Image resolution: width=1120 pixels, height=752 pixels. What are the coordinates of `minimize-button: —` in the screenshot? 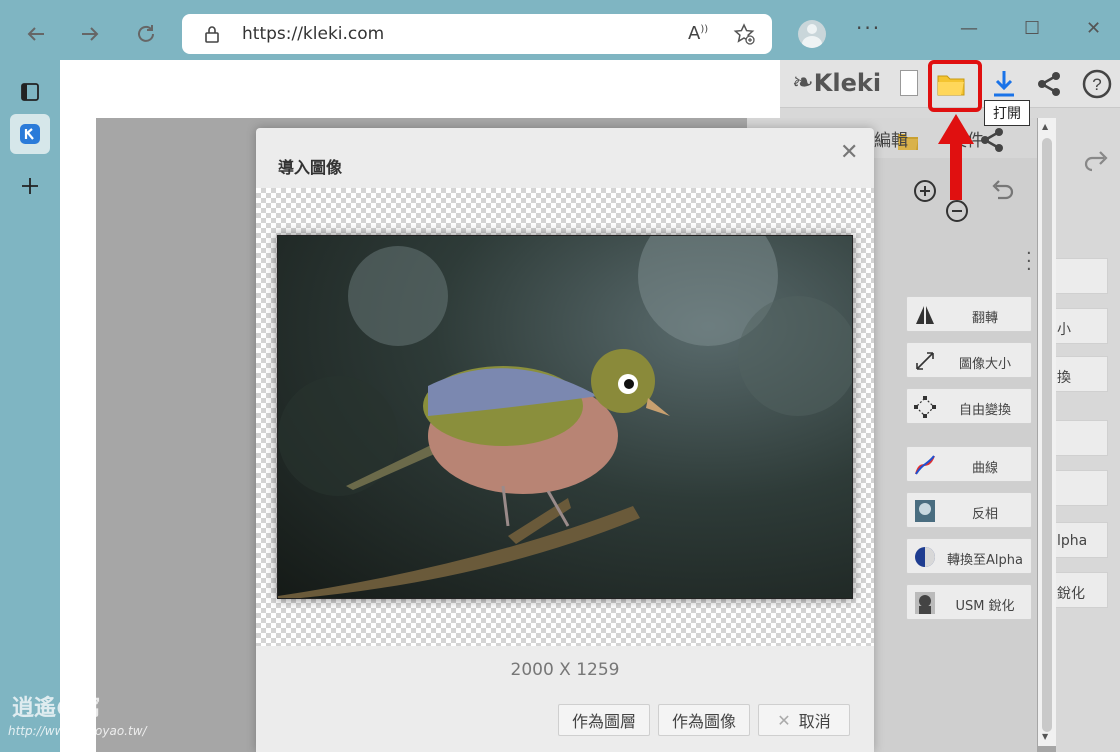 It's located at (969, 28).